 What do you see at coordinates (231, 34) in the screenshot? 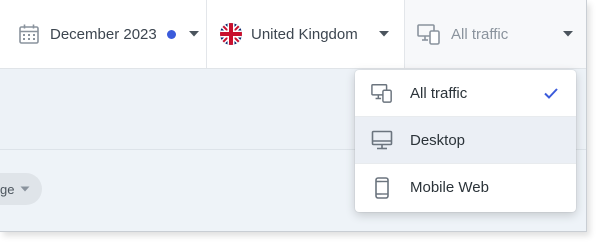
I see `uk-flag-icon` at bounding box center [231, 34].